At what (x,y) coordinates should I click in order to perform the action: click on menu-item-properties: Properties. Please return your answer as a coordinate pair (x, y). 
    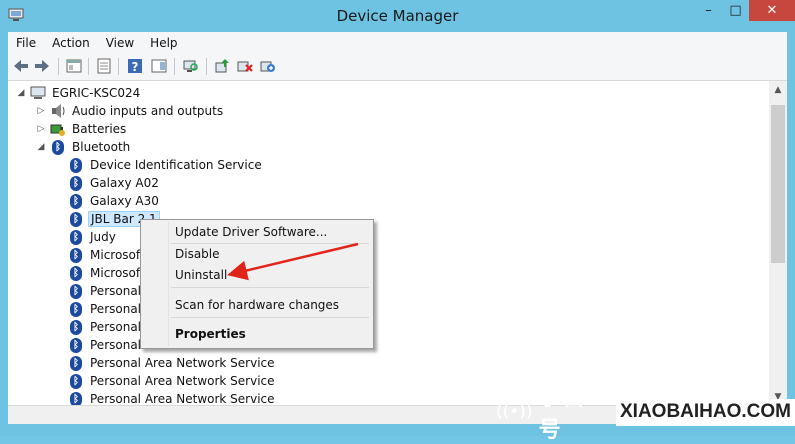
    Looking at the image, I should click on (257, 334).